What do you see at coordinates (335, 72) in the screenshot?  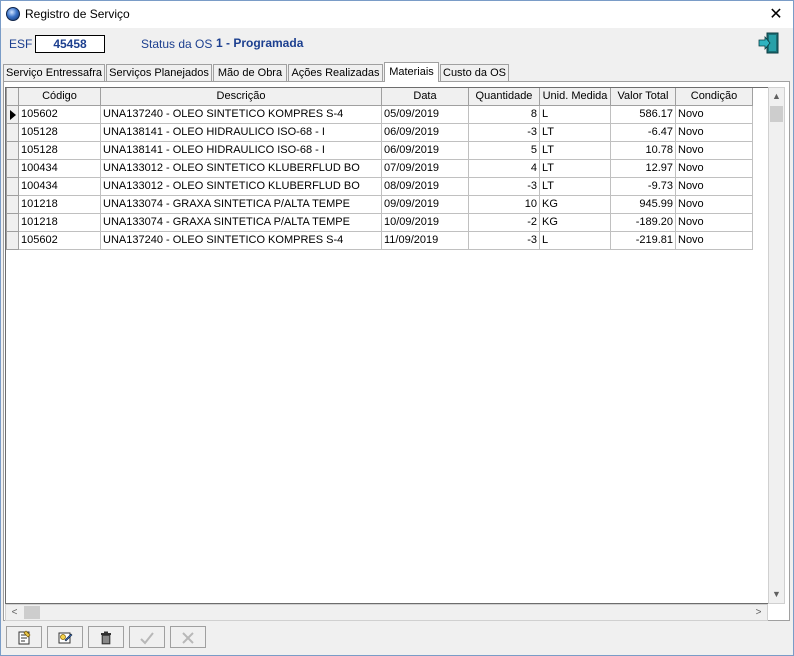 I see `tab-acoes-realizadas: Ações Realizadas` at bounding box center [335, 72].